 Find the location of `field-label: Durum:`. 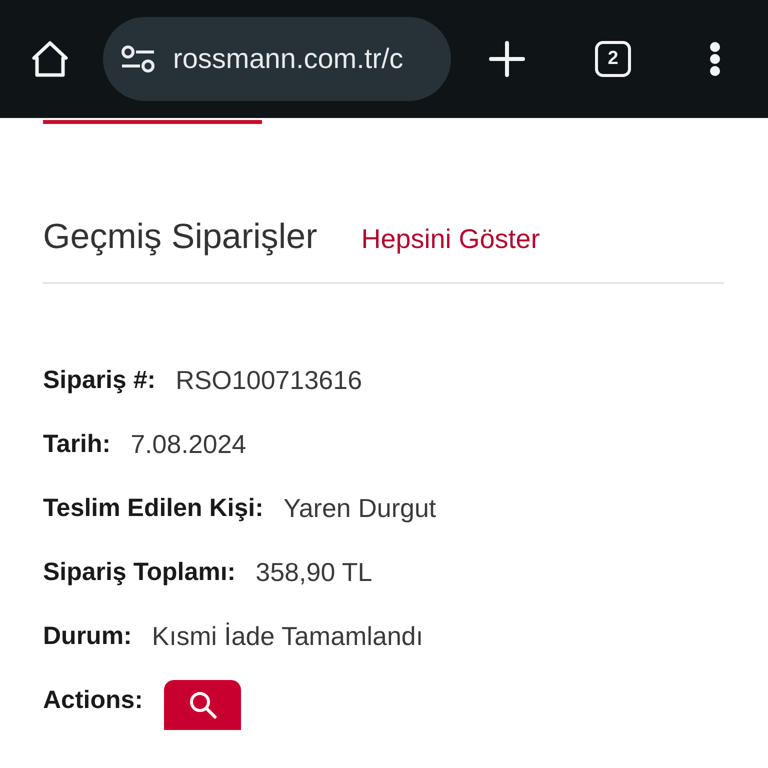

field-label: Durum: is located at coordinates (87, 636).